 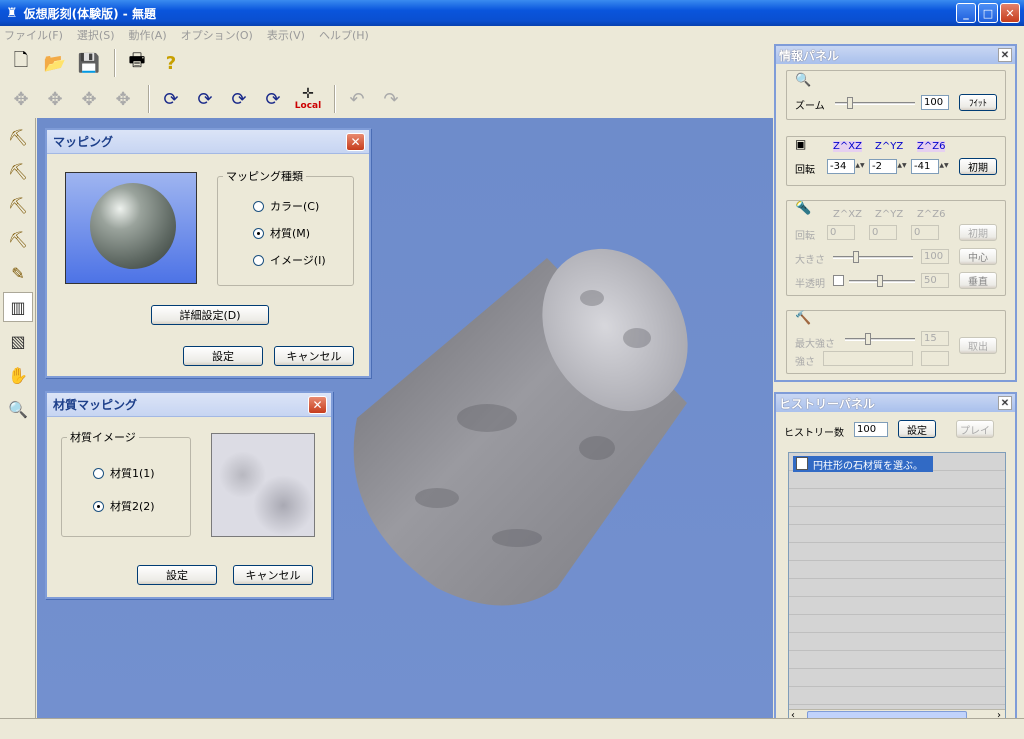 What do you see at coordinates (308, 99) in the screenshot?
I see `rotate-local-icon: ✛ Local` at bounding box center [308, 99].